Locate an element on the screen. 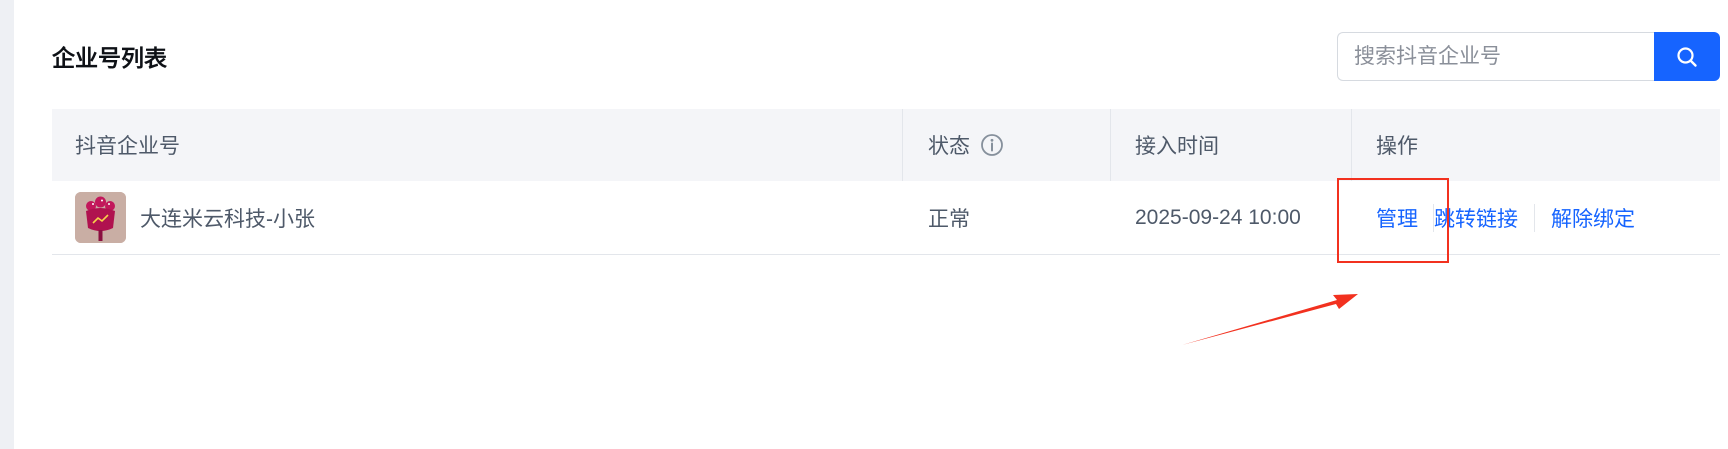 Image resolution: width=1728 pixels, height=449 pixels. page-title: 企业号列表 is located at coordinates (109, 58).